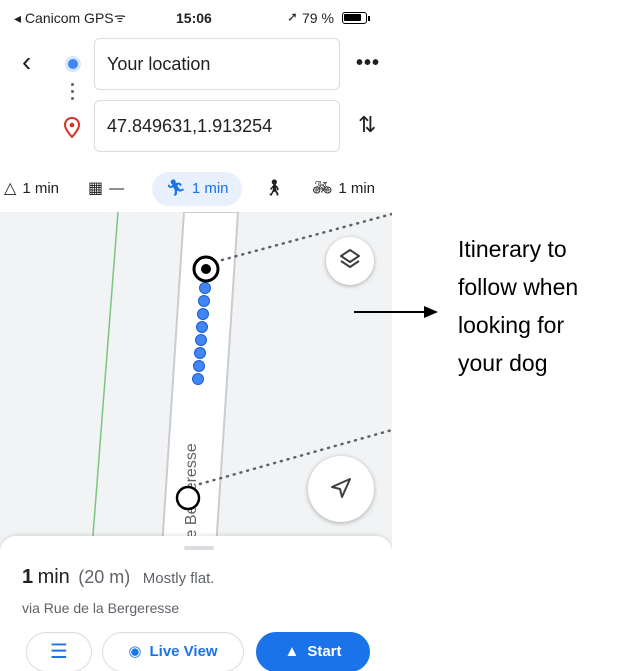 The width and height of the screenshot is (621, 671). Describe the element at coordinates (175, 188) in the screenshot. I see `walk-icon: 🏃︎` at that location.